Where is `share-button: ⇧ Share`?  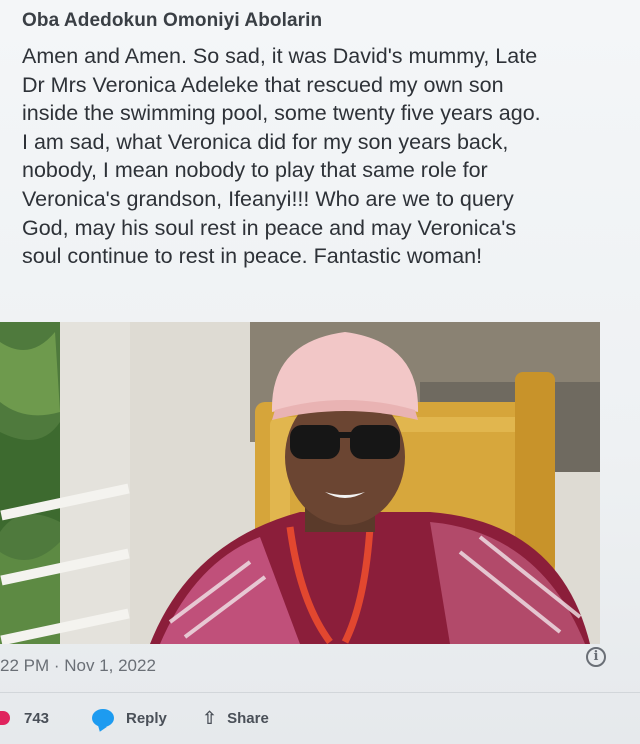 share-button: ⇧ Share is located at coordinates (235, 718).